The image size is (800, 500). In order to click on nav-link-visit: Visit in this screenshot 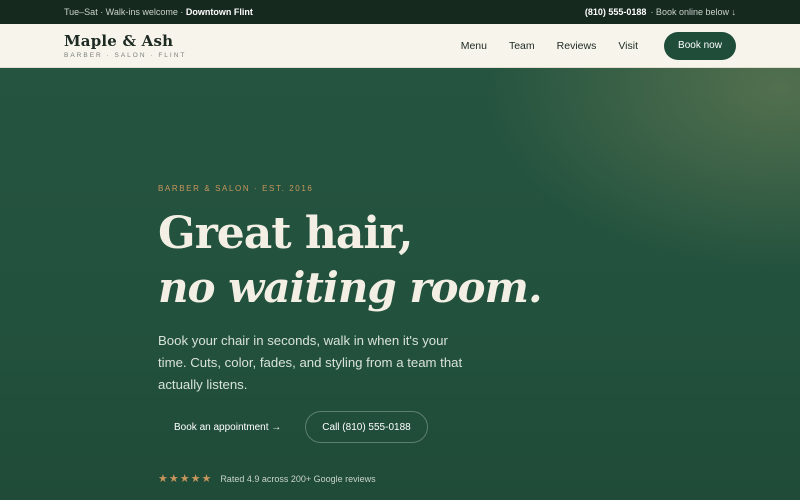, I will do `click(628, 46)`.